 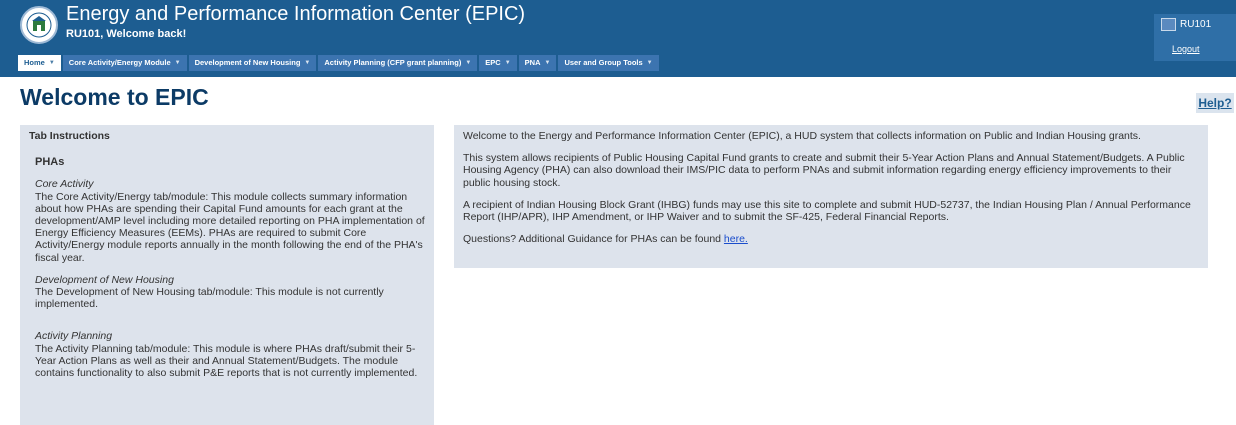 I want to click on tab-pna: PNA ▼, so click(x=537, y=63).